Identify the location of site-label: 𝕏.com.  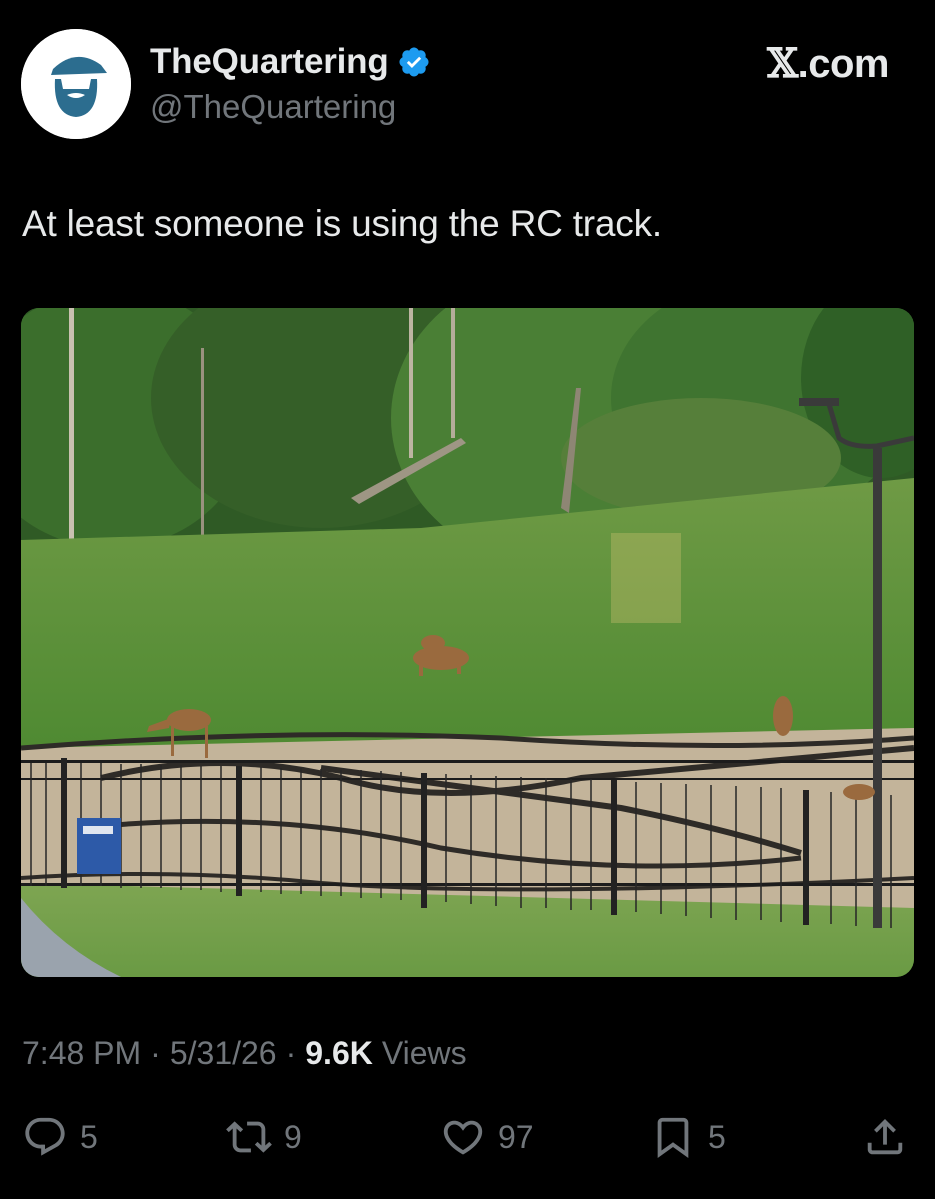
(828, 63).